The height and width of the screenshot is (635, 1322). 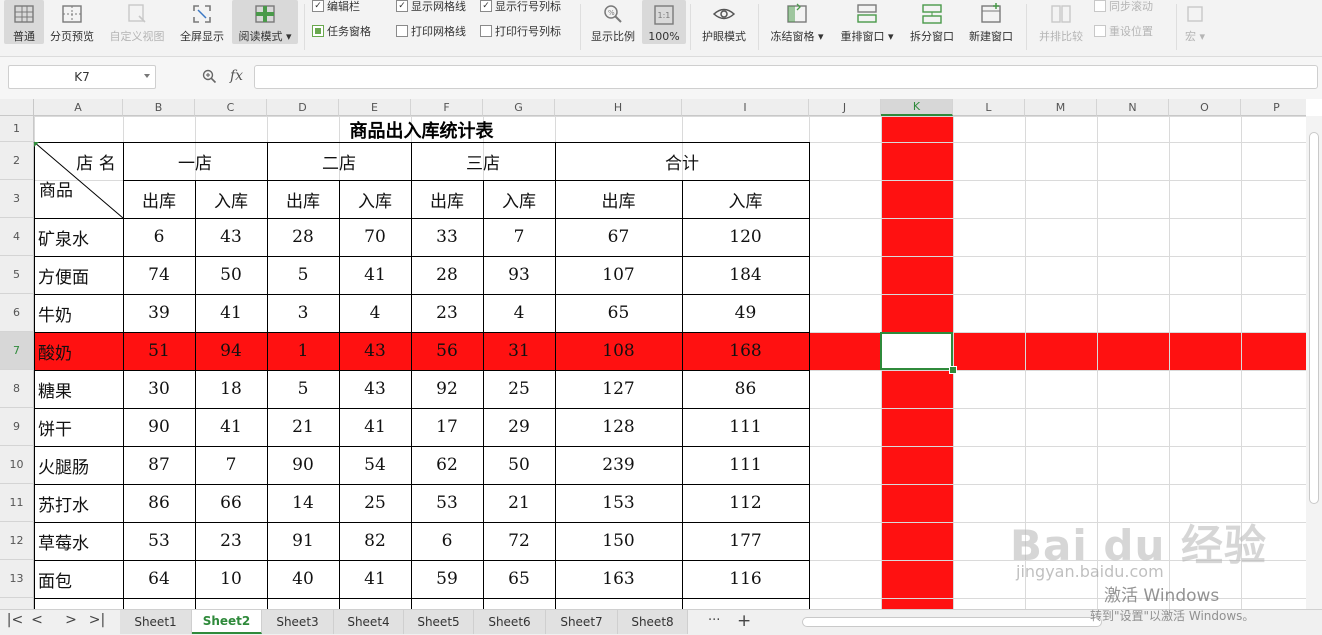 I want to click on row-header-3: 3, so click(x=17, y=199).